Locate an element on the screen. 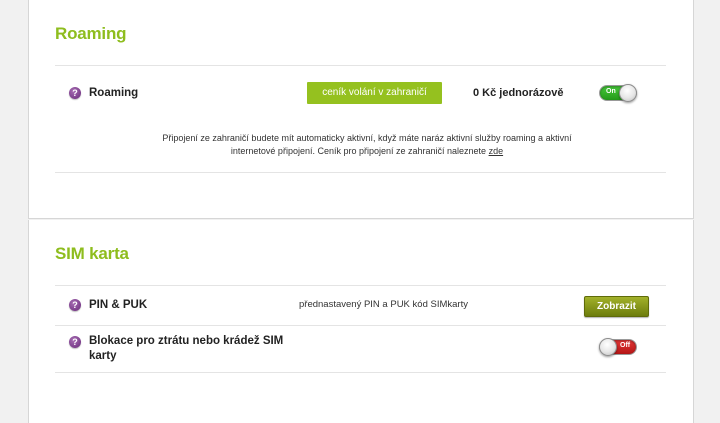 The width and height of the screenshot is (720, 423). roaming-rates-button: ceník volání v zahraničí is located at coordinates (374, 93).